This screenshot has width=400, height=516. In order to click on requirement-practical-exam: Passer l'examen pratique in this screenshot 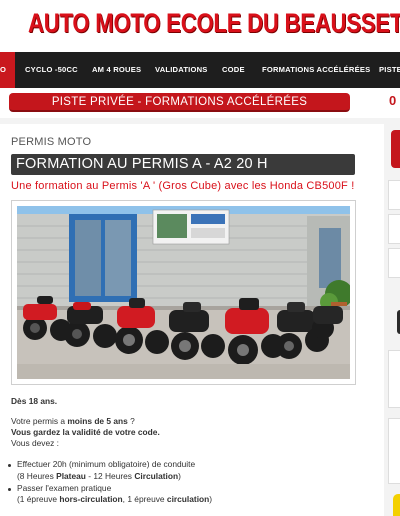, I will do `click(64, 488)`.